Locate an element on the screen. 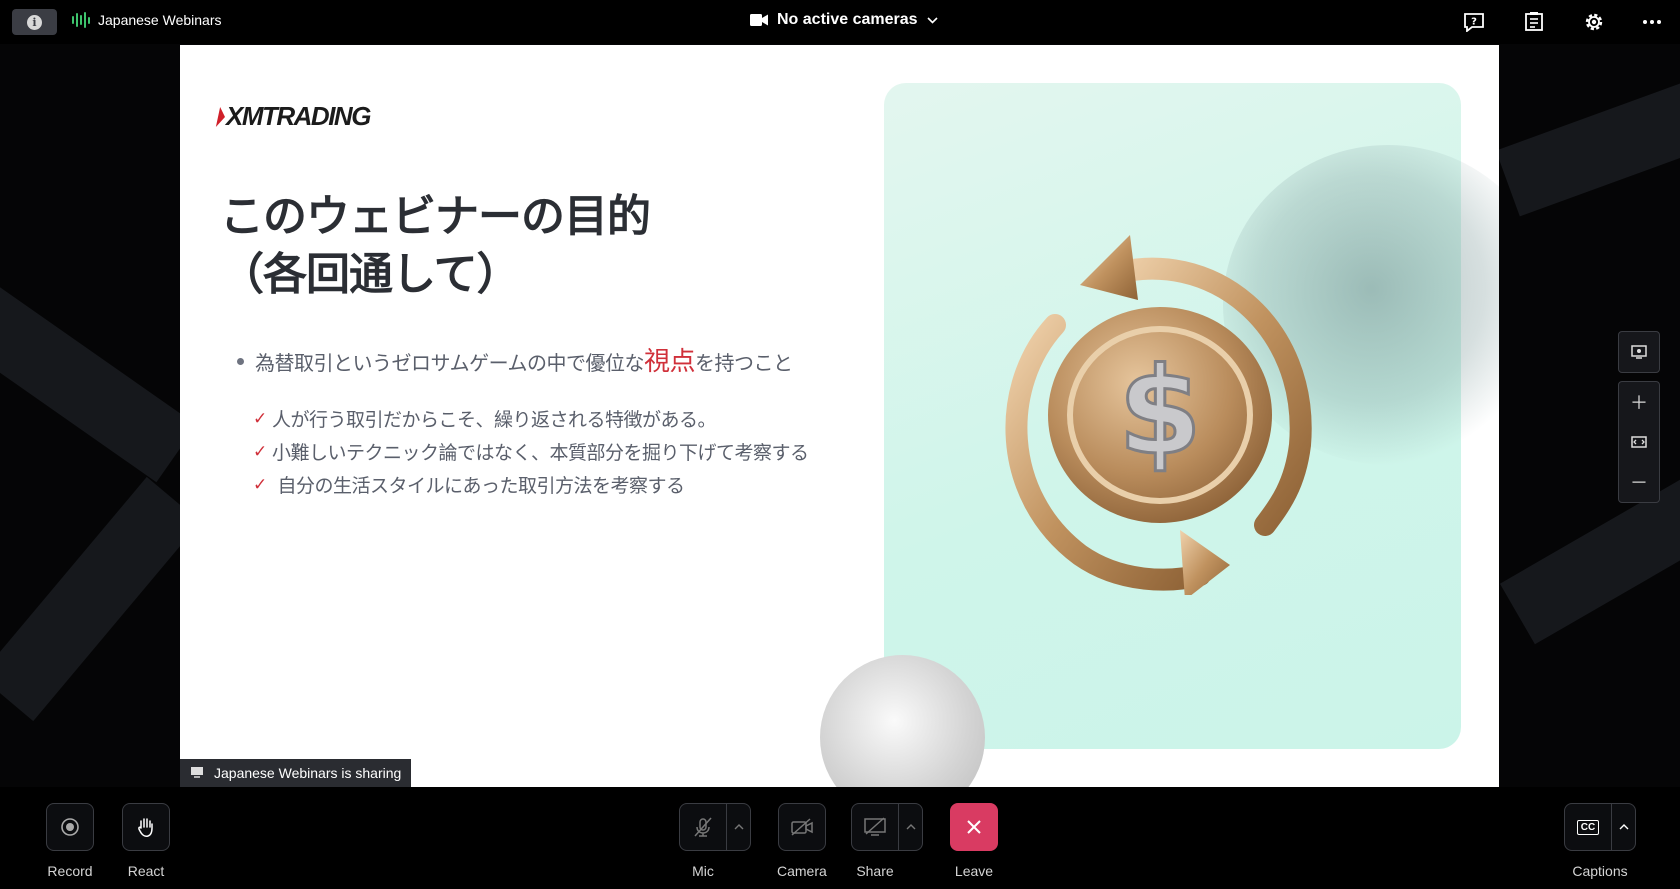  meeting-info-button: i is located at coordinates (34, 22).